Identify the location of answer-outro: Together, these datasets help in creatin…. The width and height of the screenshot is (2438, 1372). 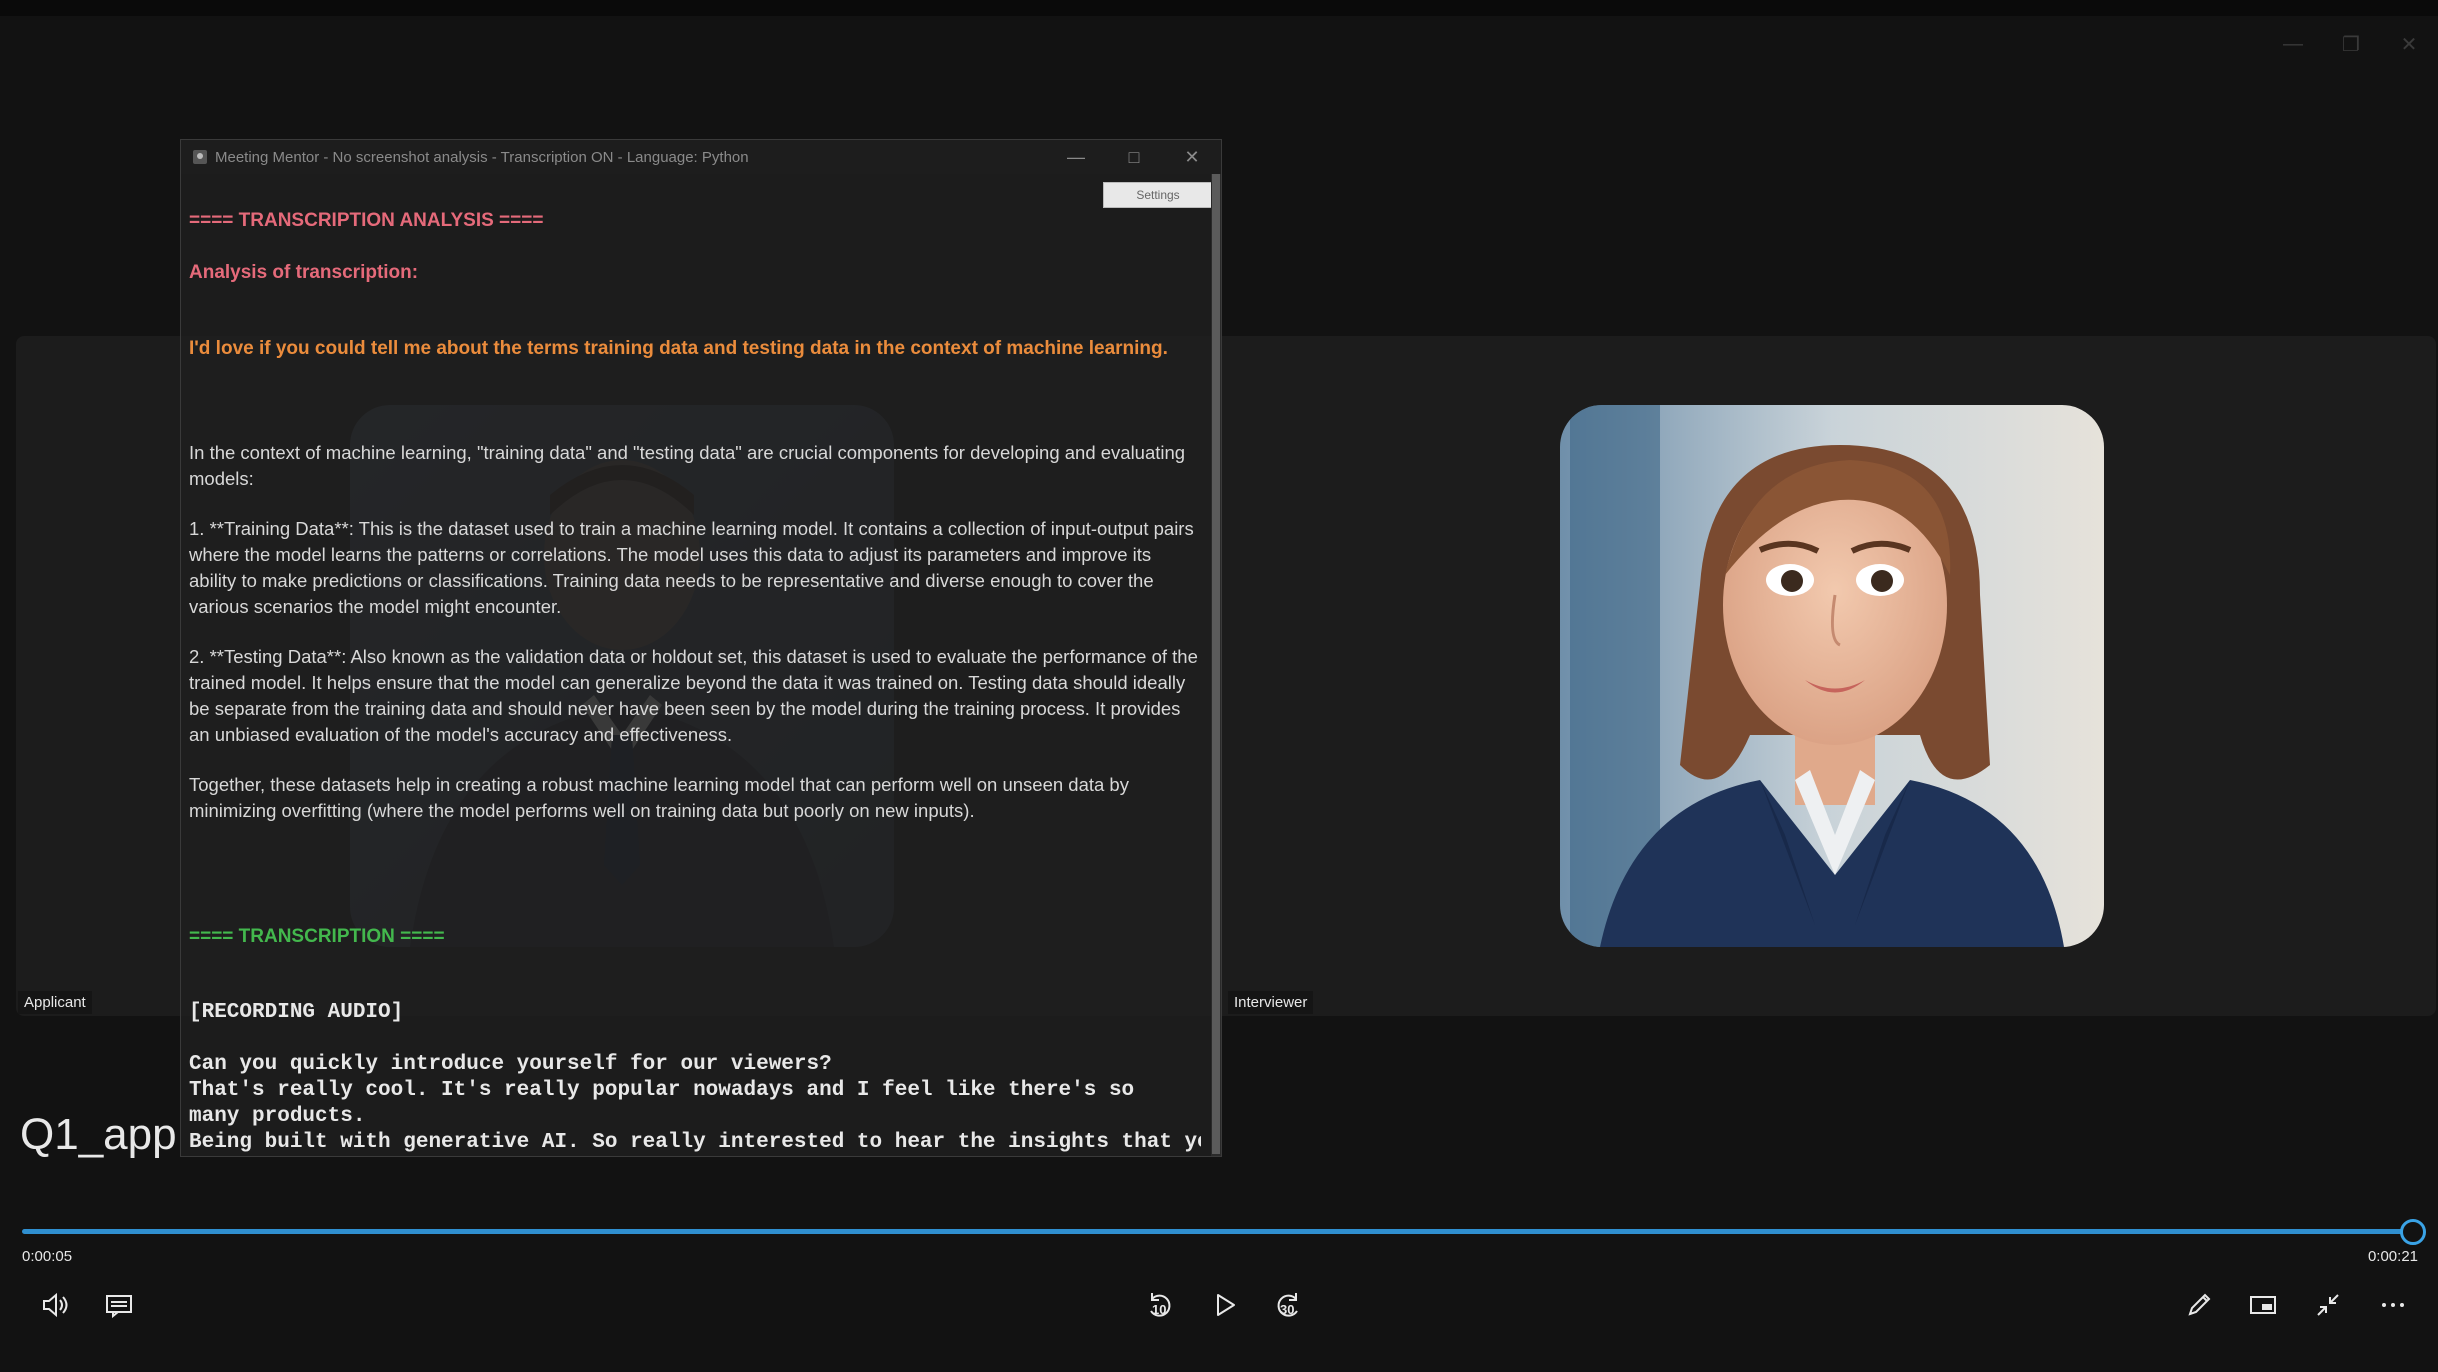
(659, 797).